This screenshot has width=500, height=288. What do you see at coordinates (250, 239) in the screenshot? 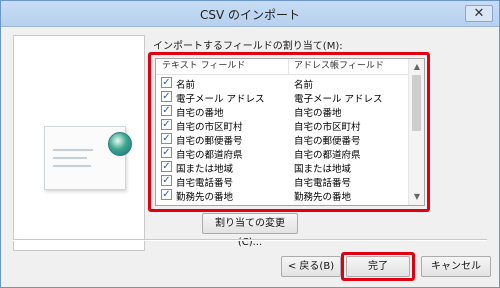
I see `footer-divider` at bounding box center [250, 239].